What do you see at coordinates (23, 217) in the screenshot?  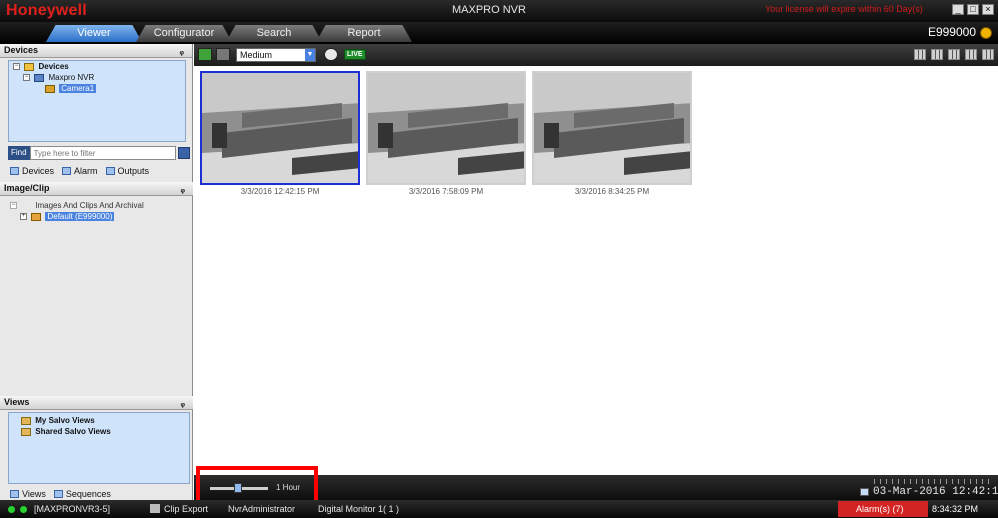 I see `expand-icon: +` at bounding box center [23, 217].